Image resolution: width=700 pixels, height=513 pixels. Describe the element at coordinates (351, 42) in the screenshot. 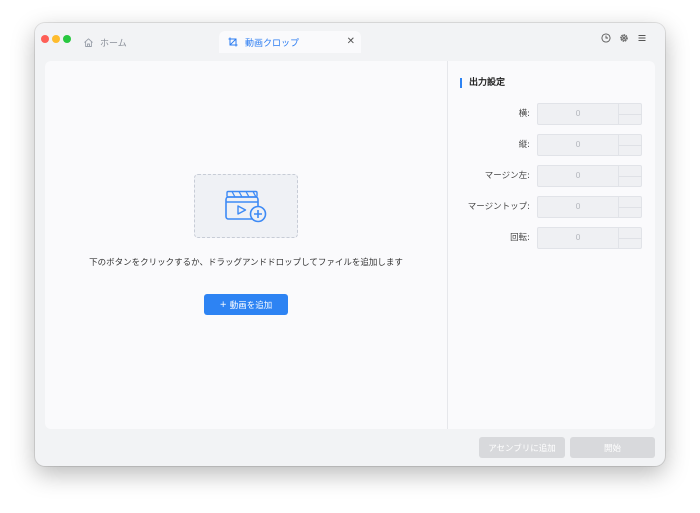

I see `tab-close-icon: ✕` at that location.